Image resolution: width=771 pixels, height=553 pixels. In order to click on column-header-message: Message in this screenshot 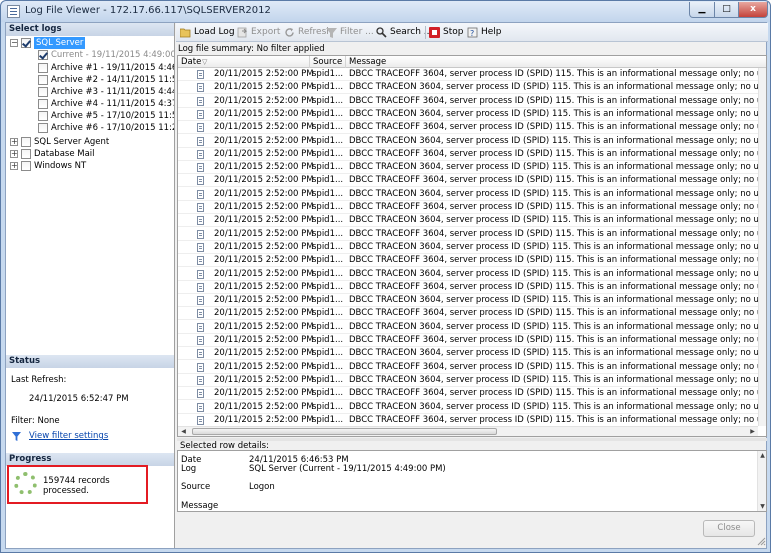, I will do `click(556, 62)`.